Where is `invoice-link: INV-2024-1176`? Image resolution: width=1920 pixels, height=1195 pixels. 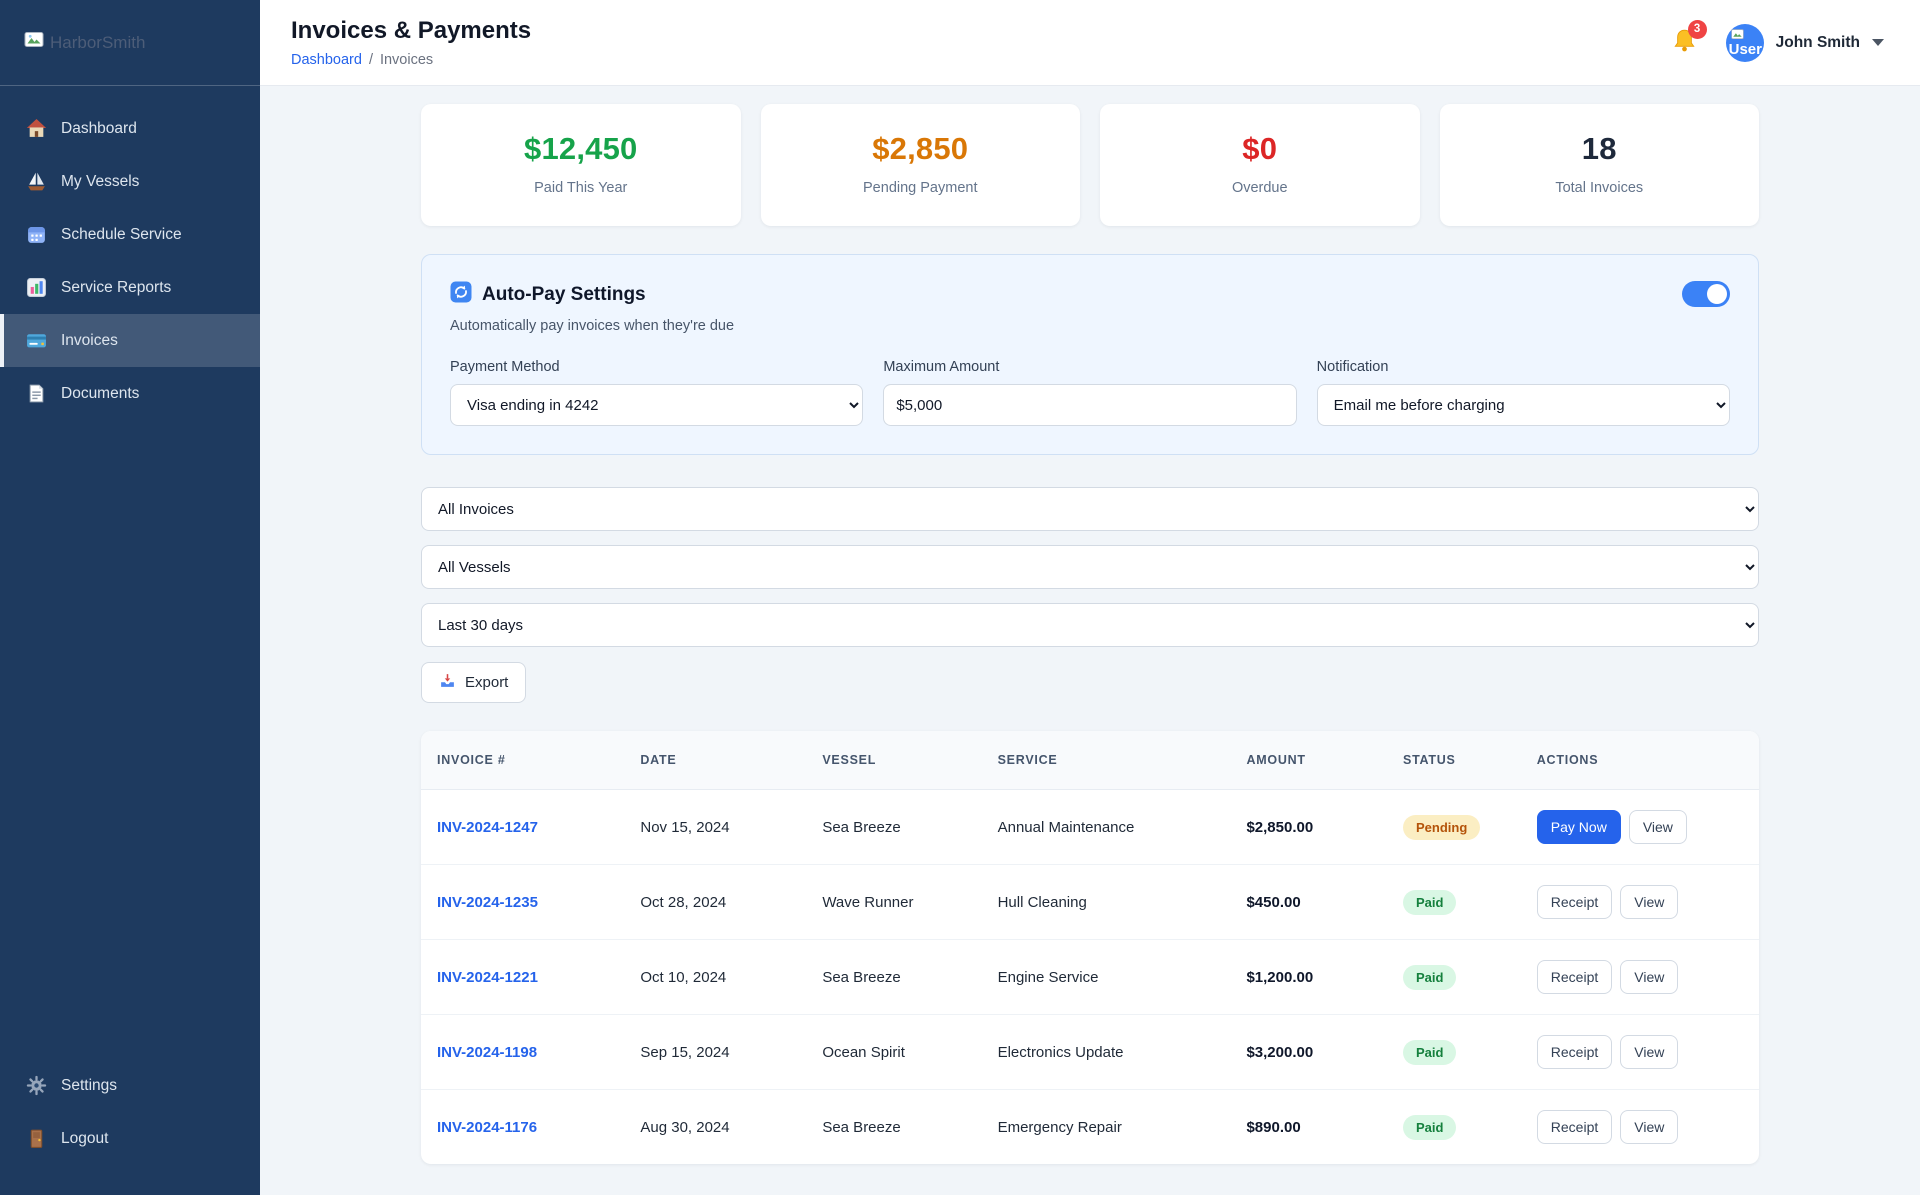 invoice-link: INV-2024-1176 is located at coordinates (487, 1127).